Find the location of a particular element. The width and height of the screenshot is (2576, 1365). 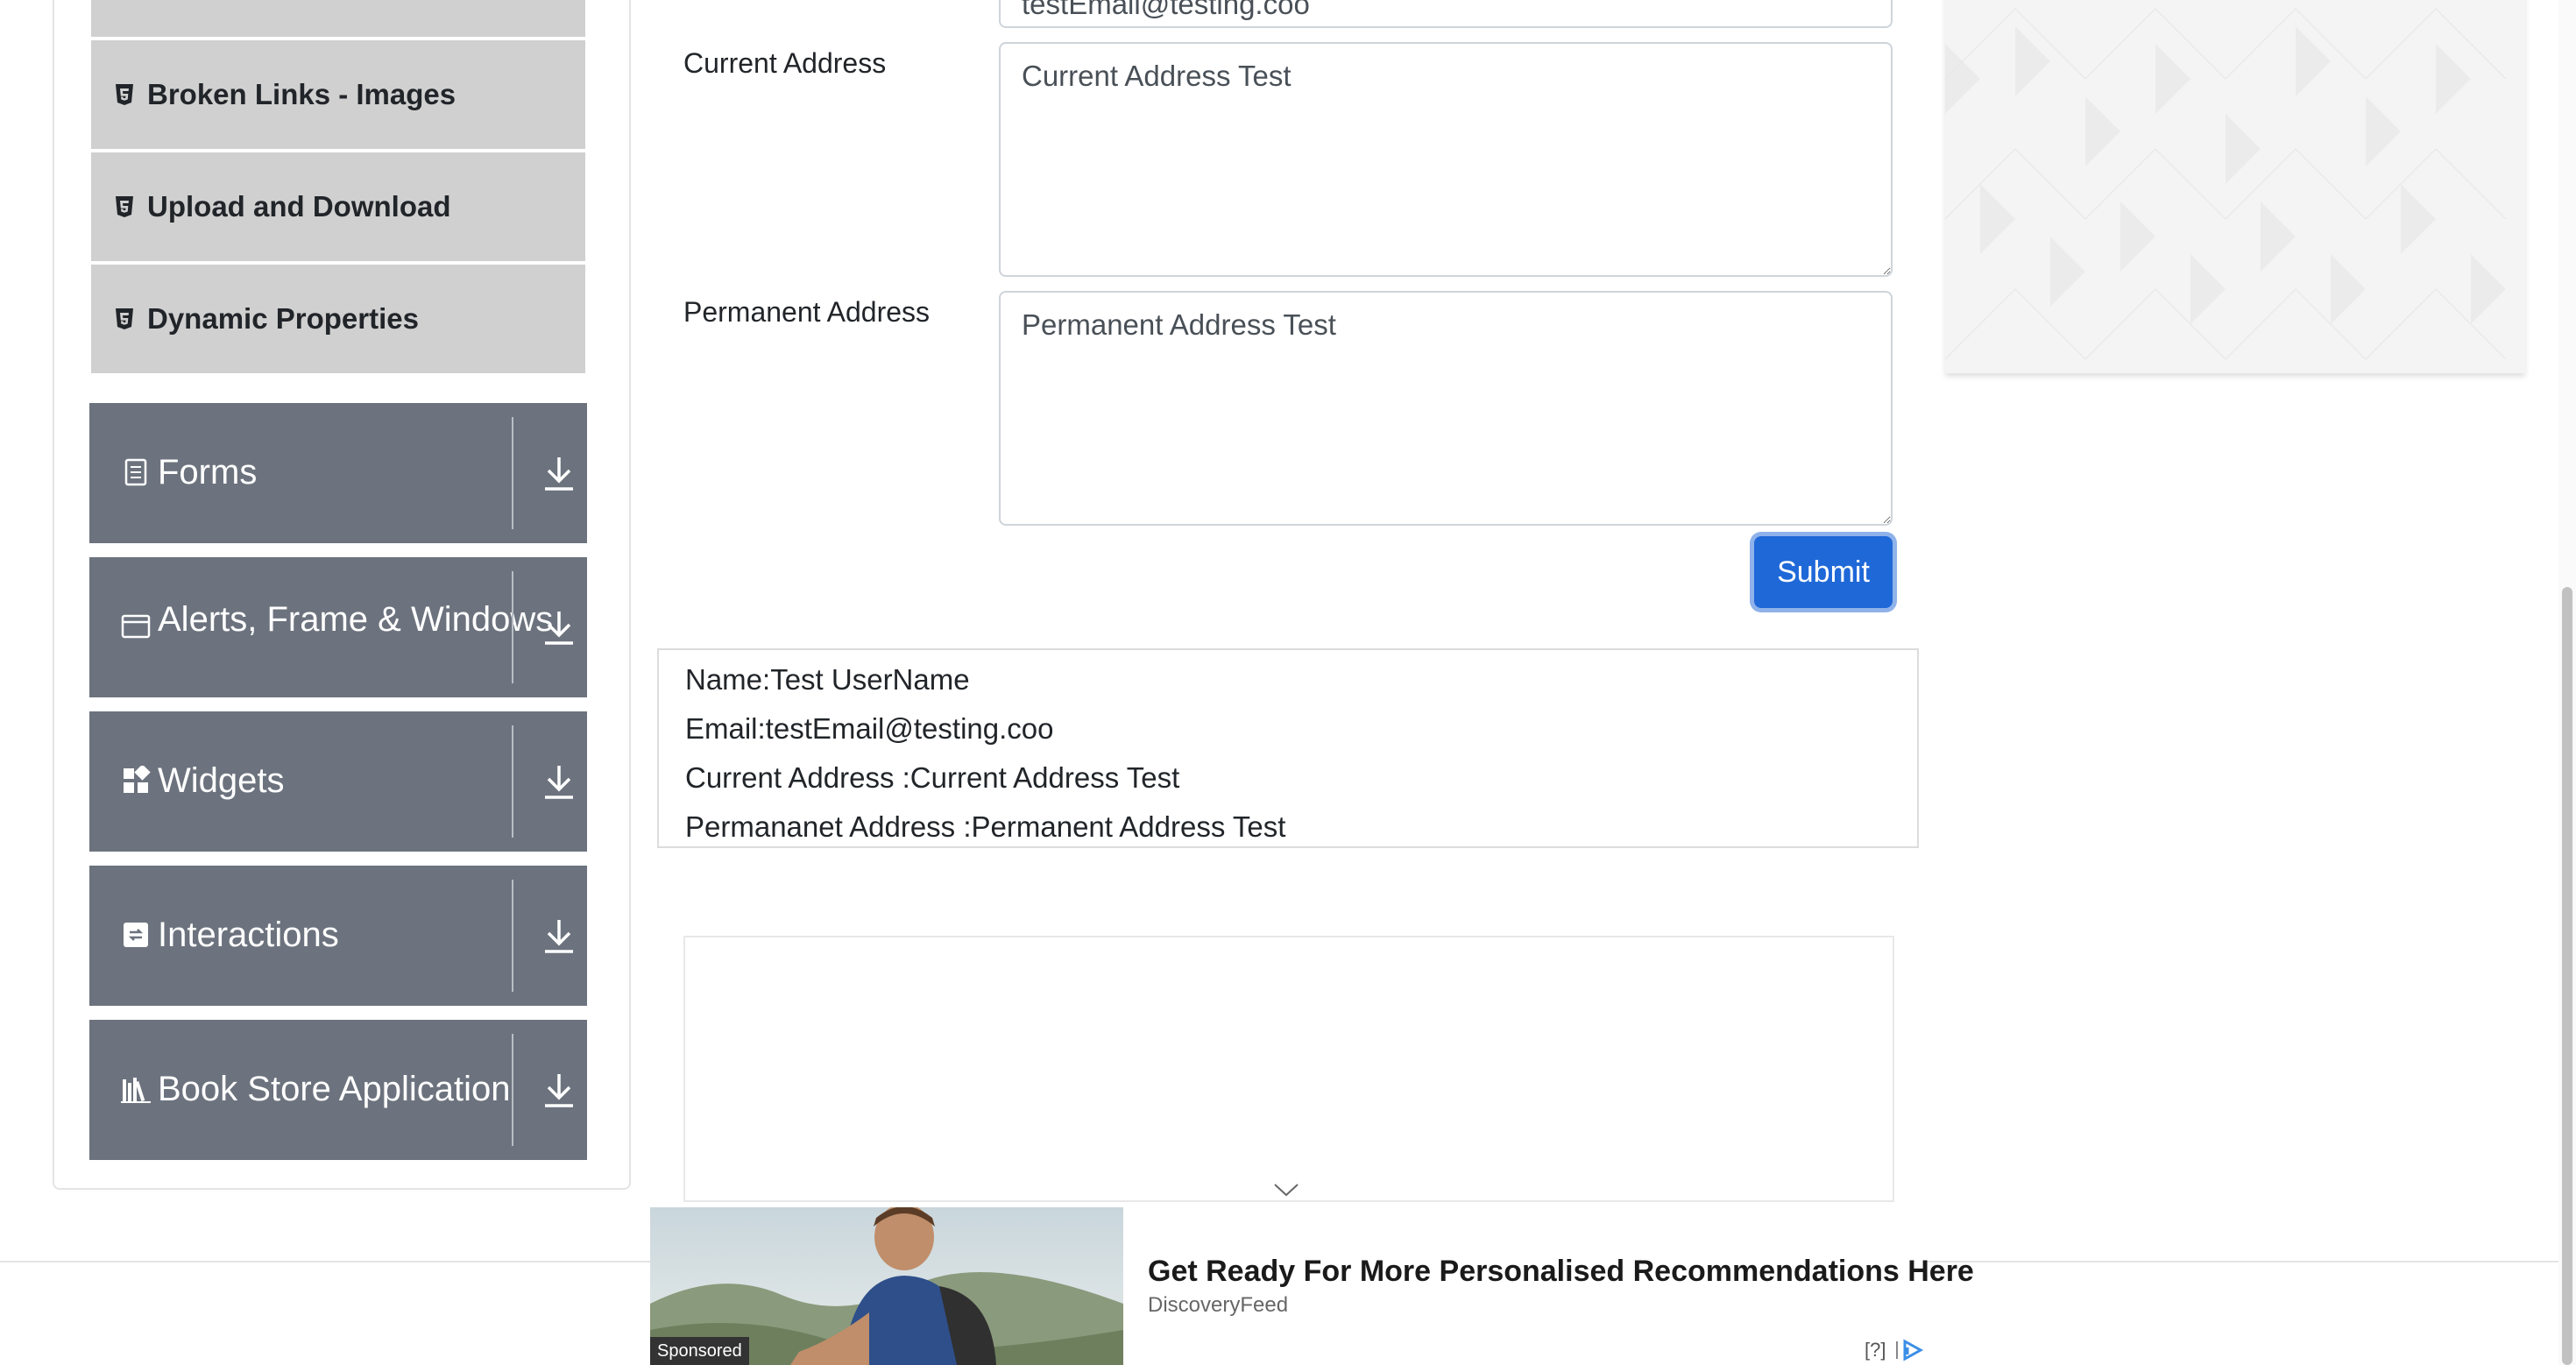

chevron-down-icon is located at coordinates (1286, 1190).